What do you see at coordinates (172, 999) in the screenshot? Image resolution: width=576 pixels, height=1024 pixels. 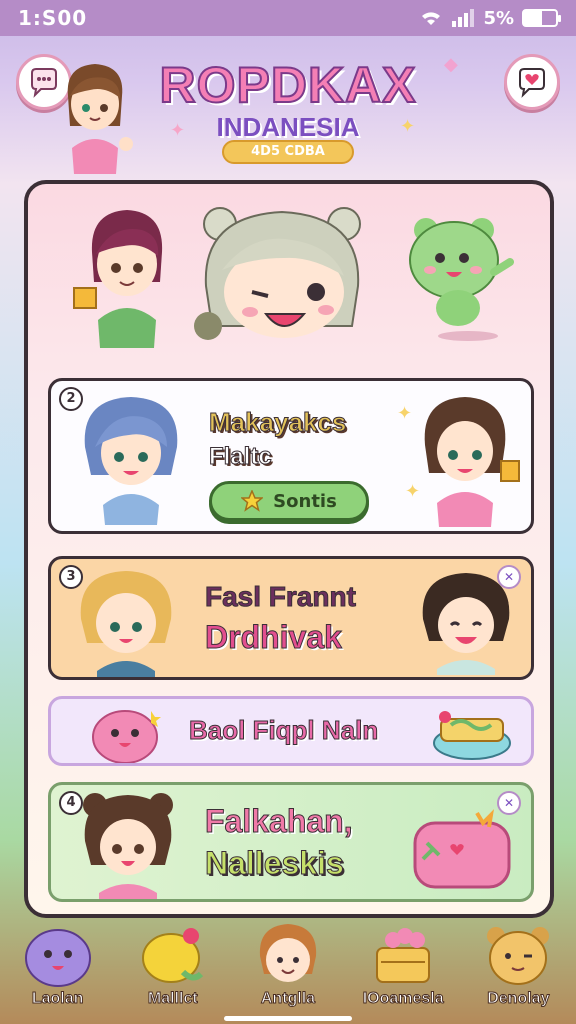 I see `nav-label: Malllct` at bounding box center [172, 999].